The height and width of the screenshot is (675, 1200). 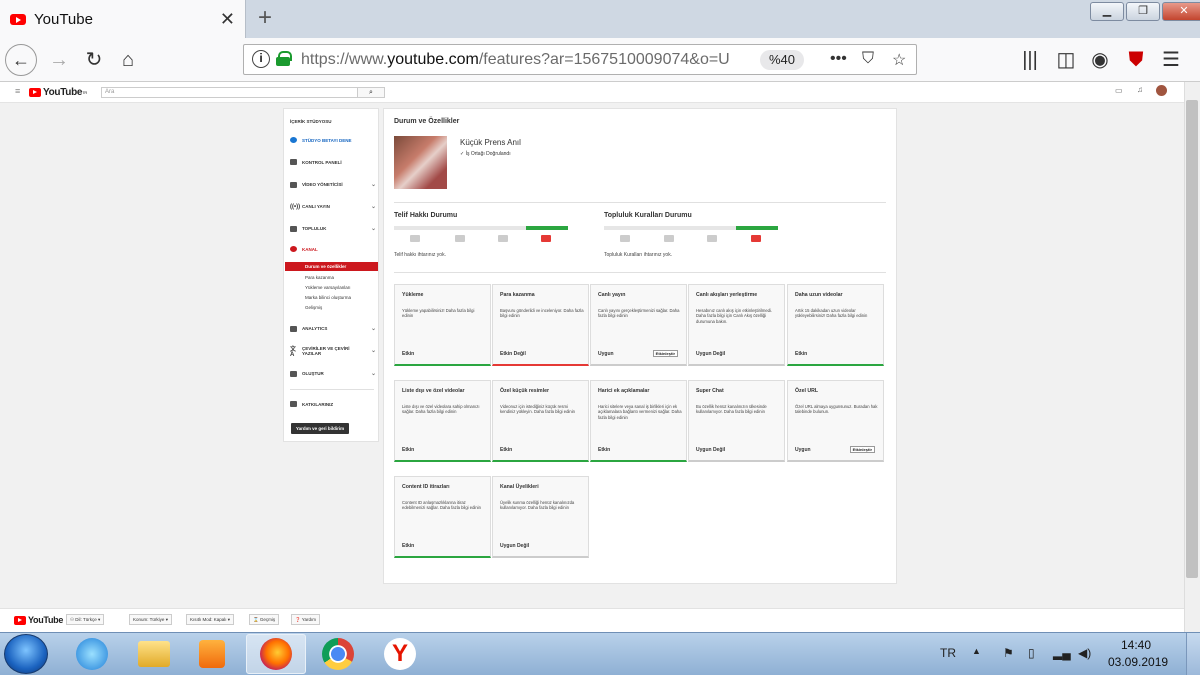 What do you see at coordinates (333, 404) in the screenshot?
I see `sidebar-item-contributions: KATKILARINIZ` at bounding box center [333, 404].